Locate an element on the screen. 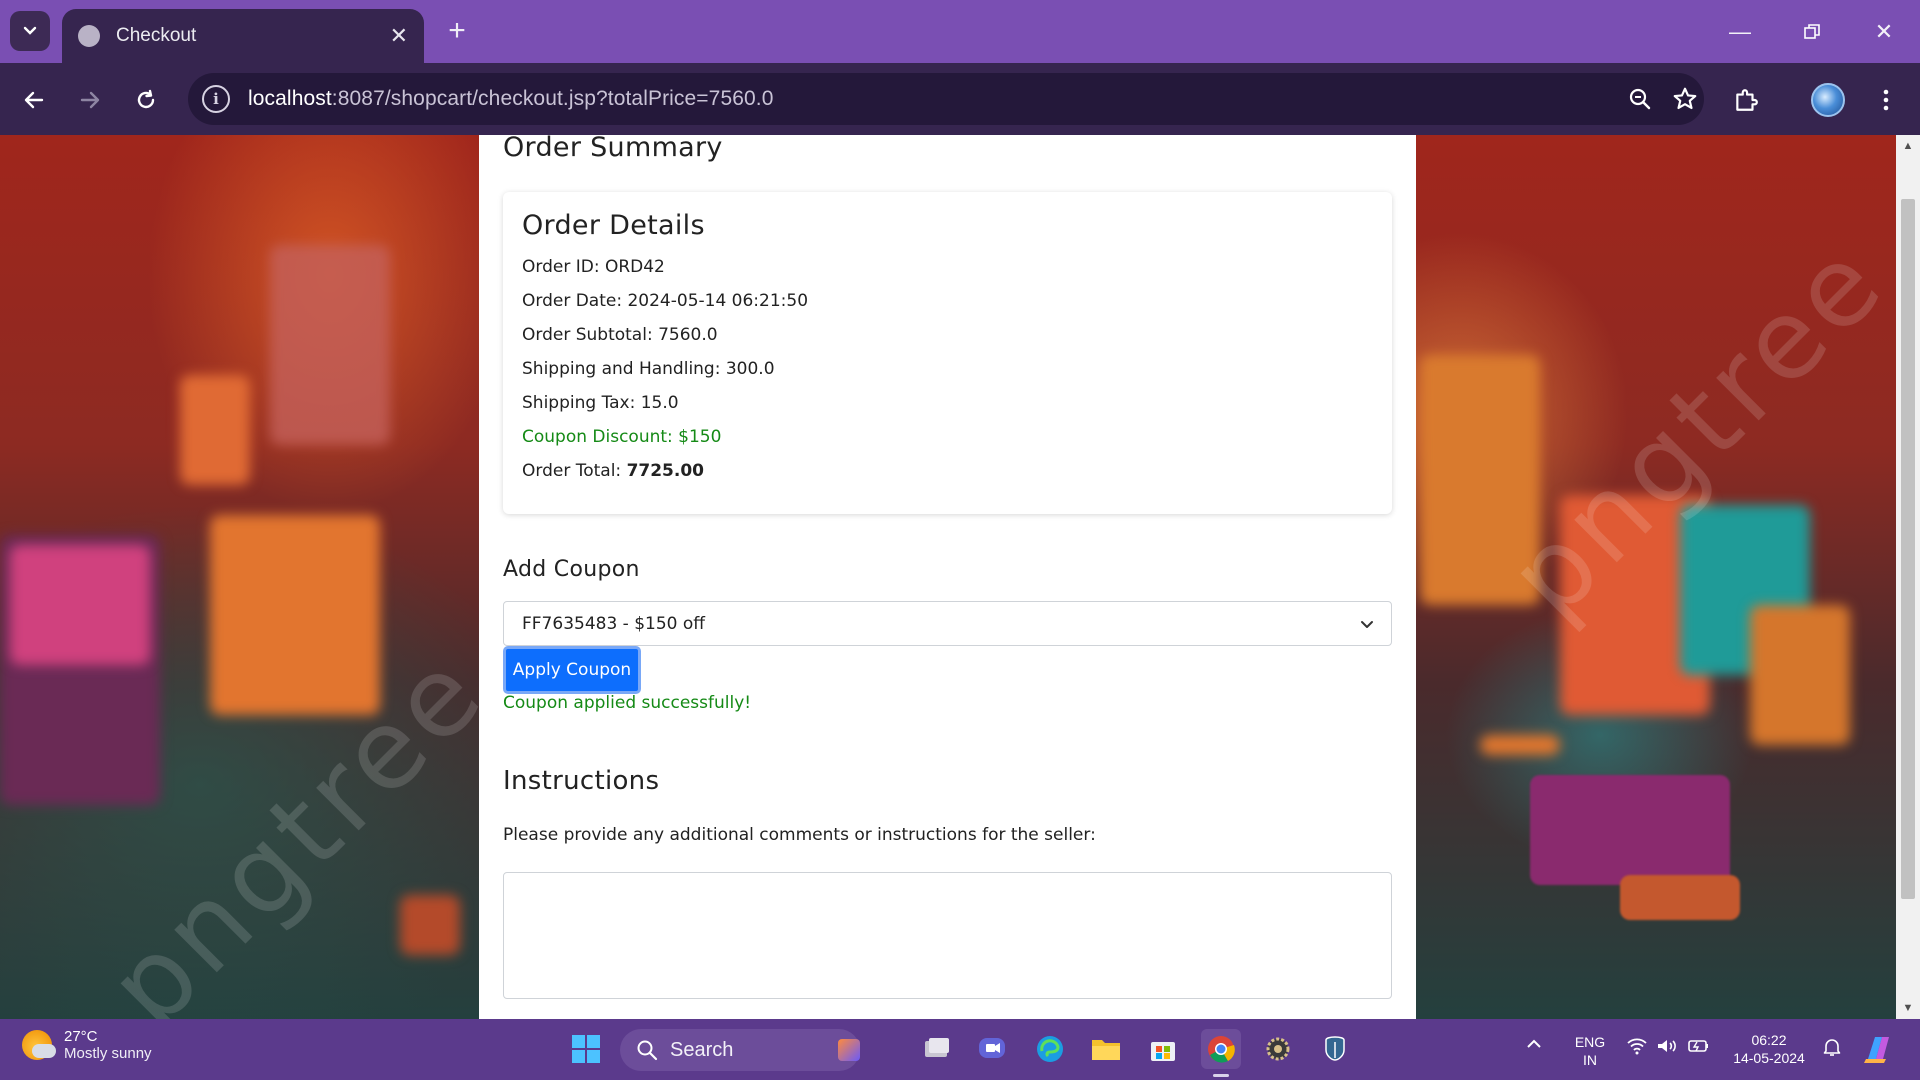  search-highlight-icon is located at coordinates (849, 1050).